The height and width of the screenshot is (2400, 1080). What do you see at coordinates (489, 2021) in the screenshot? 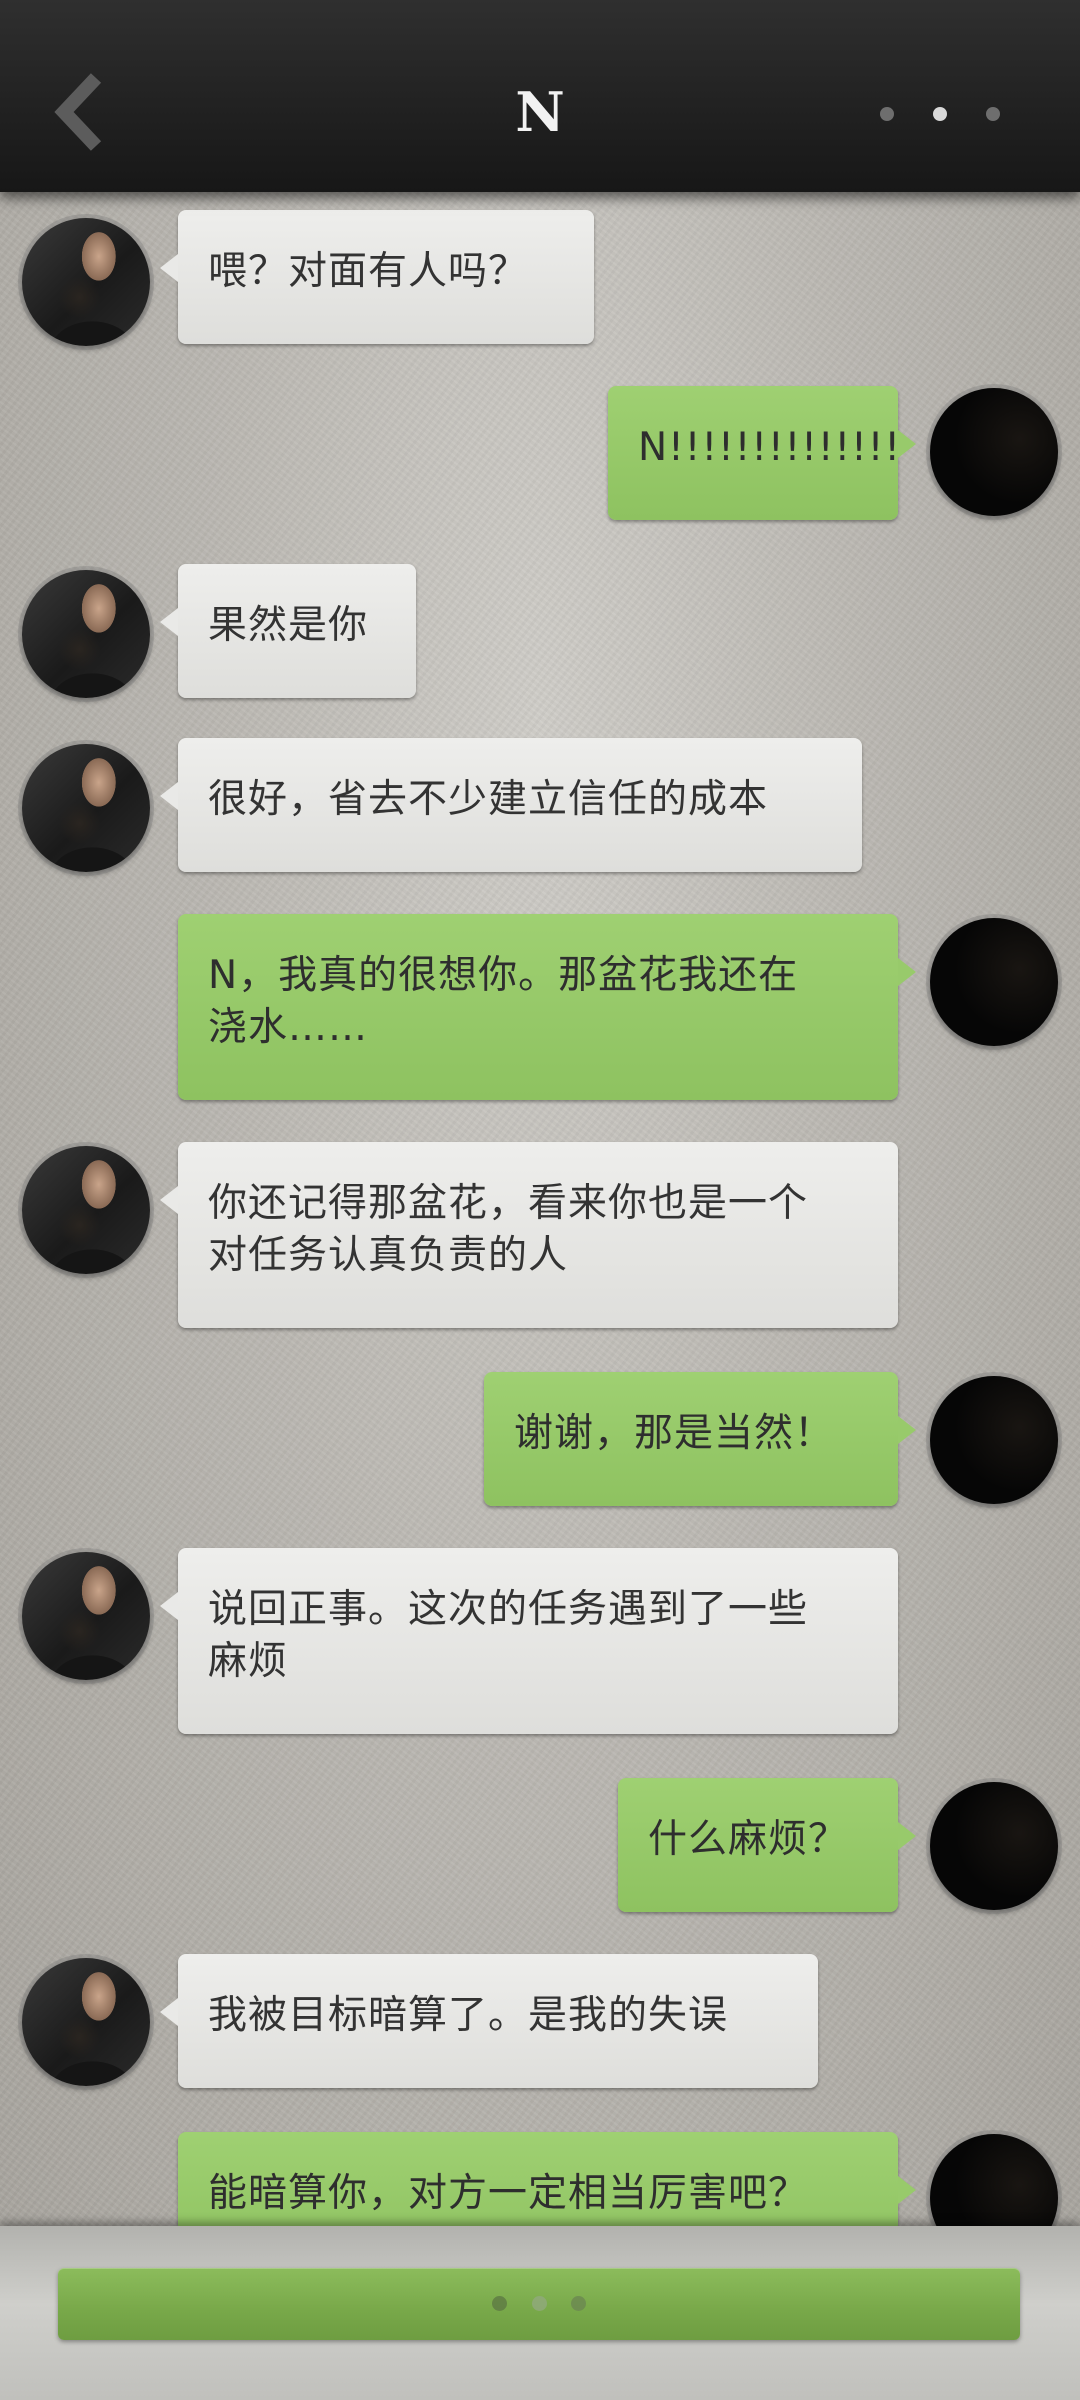
I see `incoming-message-bubble: 我被目标暗算了。是我的失误` at bounding box center [489, 2021].